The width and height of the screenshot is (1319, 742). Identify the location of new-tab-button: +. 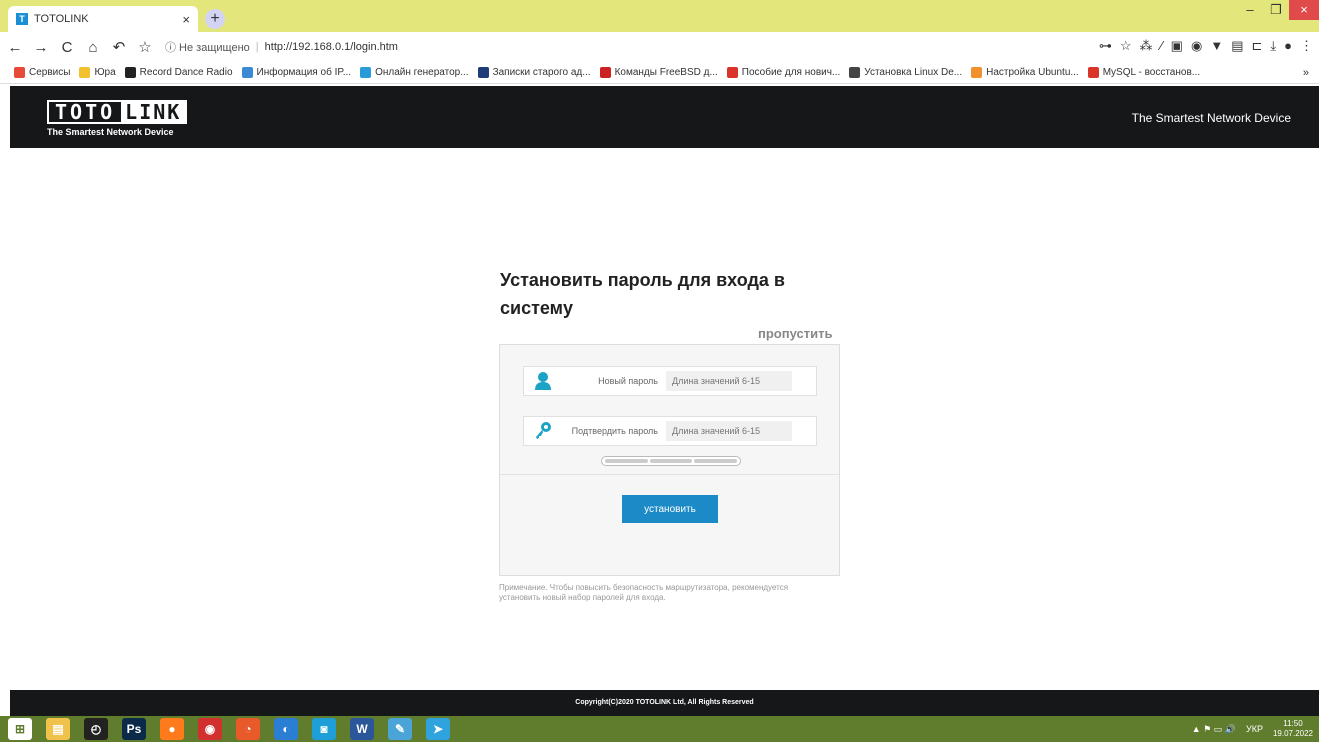
(215, 19).